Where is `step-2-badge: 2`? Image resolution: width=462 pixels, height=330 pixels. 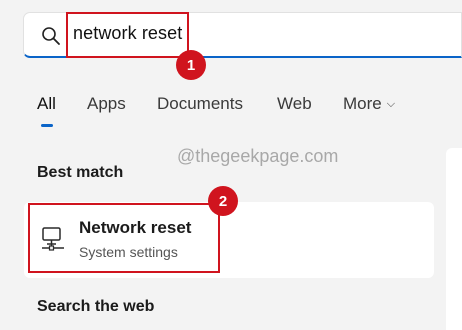
step-2-badge: 2 is located at coordinates (223, 201).